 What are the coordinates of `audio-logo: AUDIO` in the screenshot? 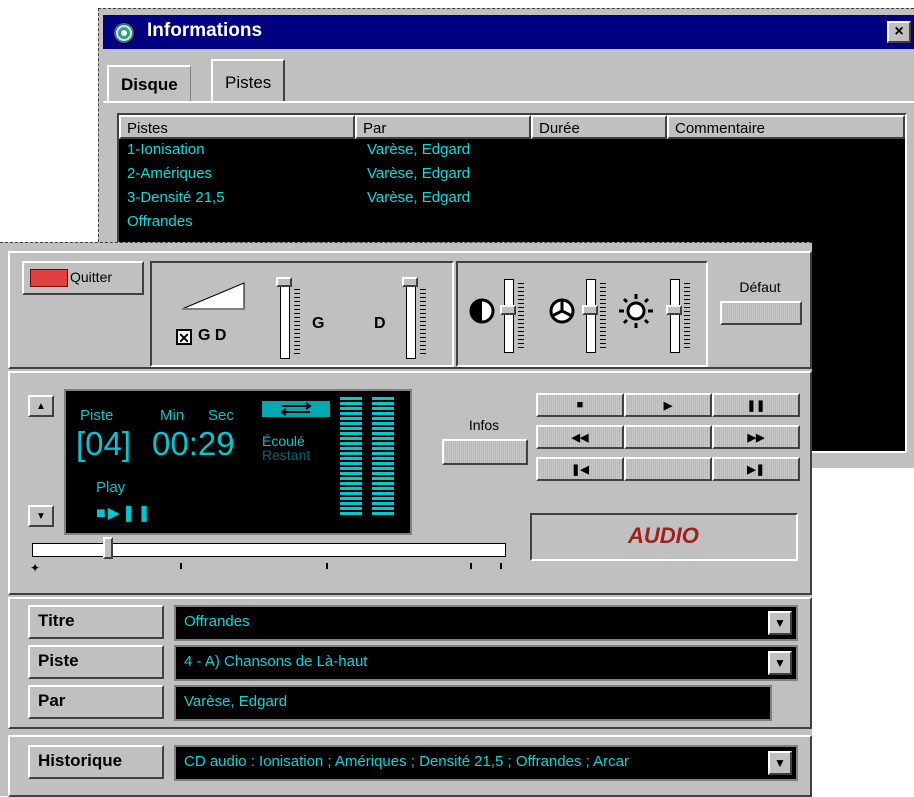 It's located at (663, 535).